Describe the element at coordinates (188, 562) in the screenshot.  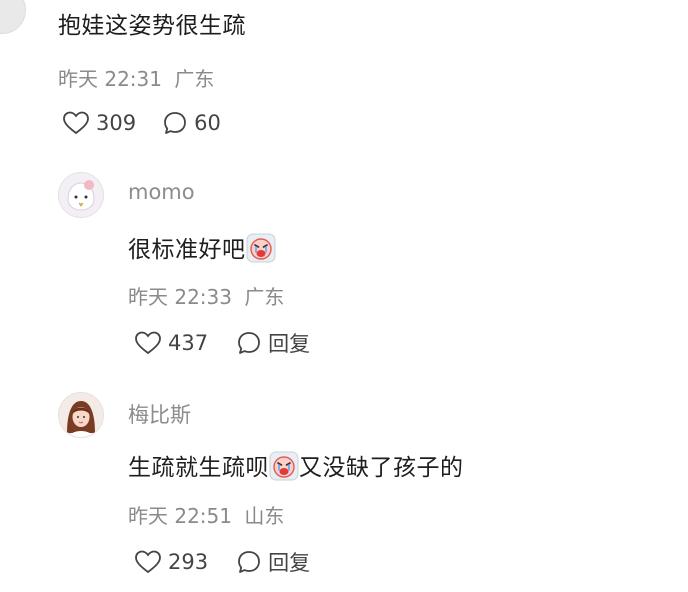
I see `like-count: 293` at that location.